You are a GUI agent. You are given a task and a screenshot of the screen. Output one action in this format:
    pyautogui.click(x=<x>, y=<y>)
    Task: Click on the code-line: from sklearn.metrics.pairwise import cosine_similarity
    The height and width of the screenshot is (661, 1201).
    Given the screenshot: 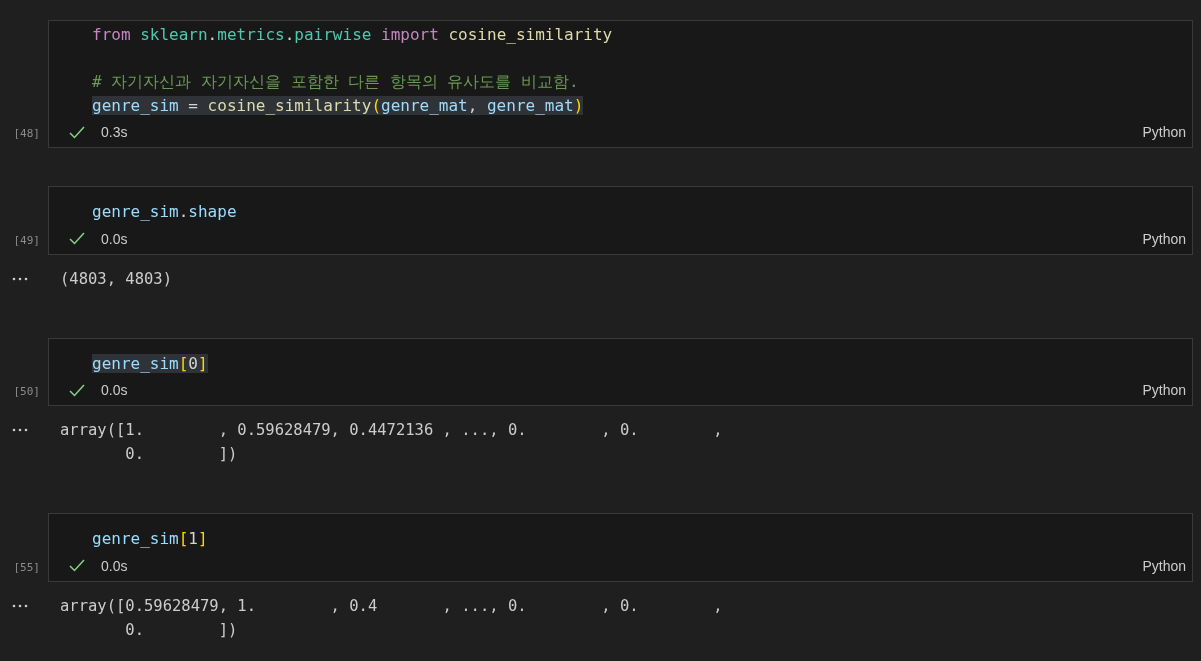 What is the action you would take?
    pyautogui.click(x=352, y=34)
    